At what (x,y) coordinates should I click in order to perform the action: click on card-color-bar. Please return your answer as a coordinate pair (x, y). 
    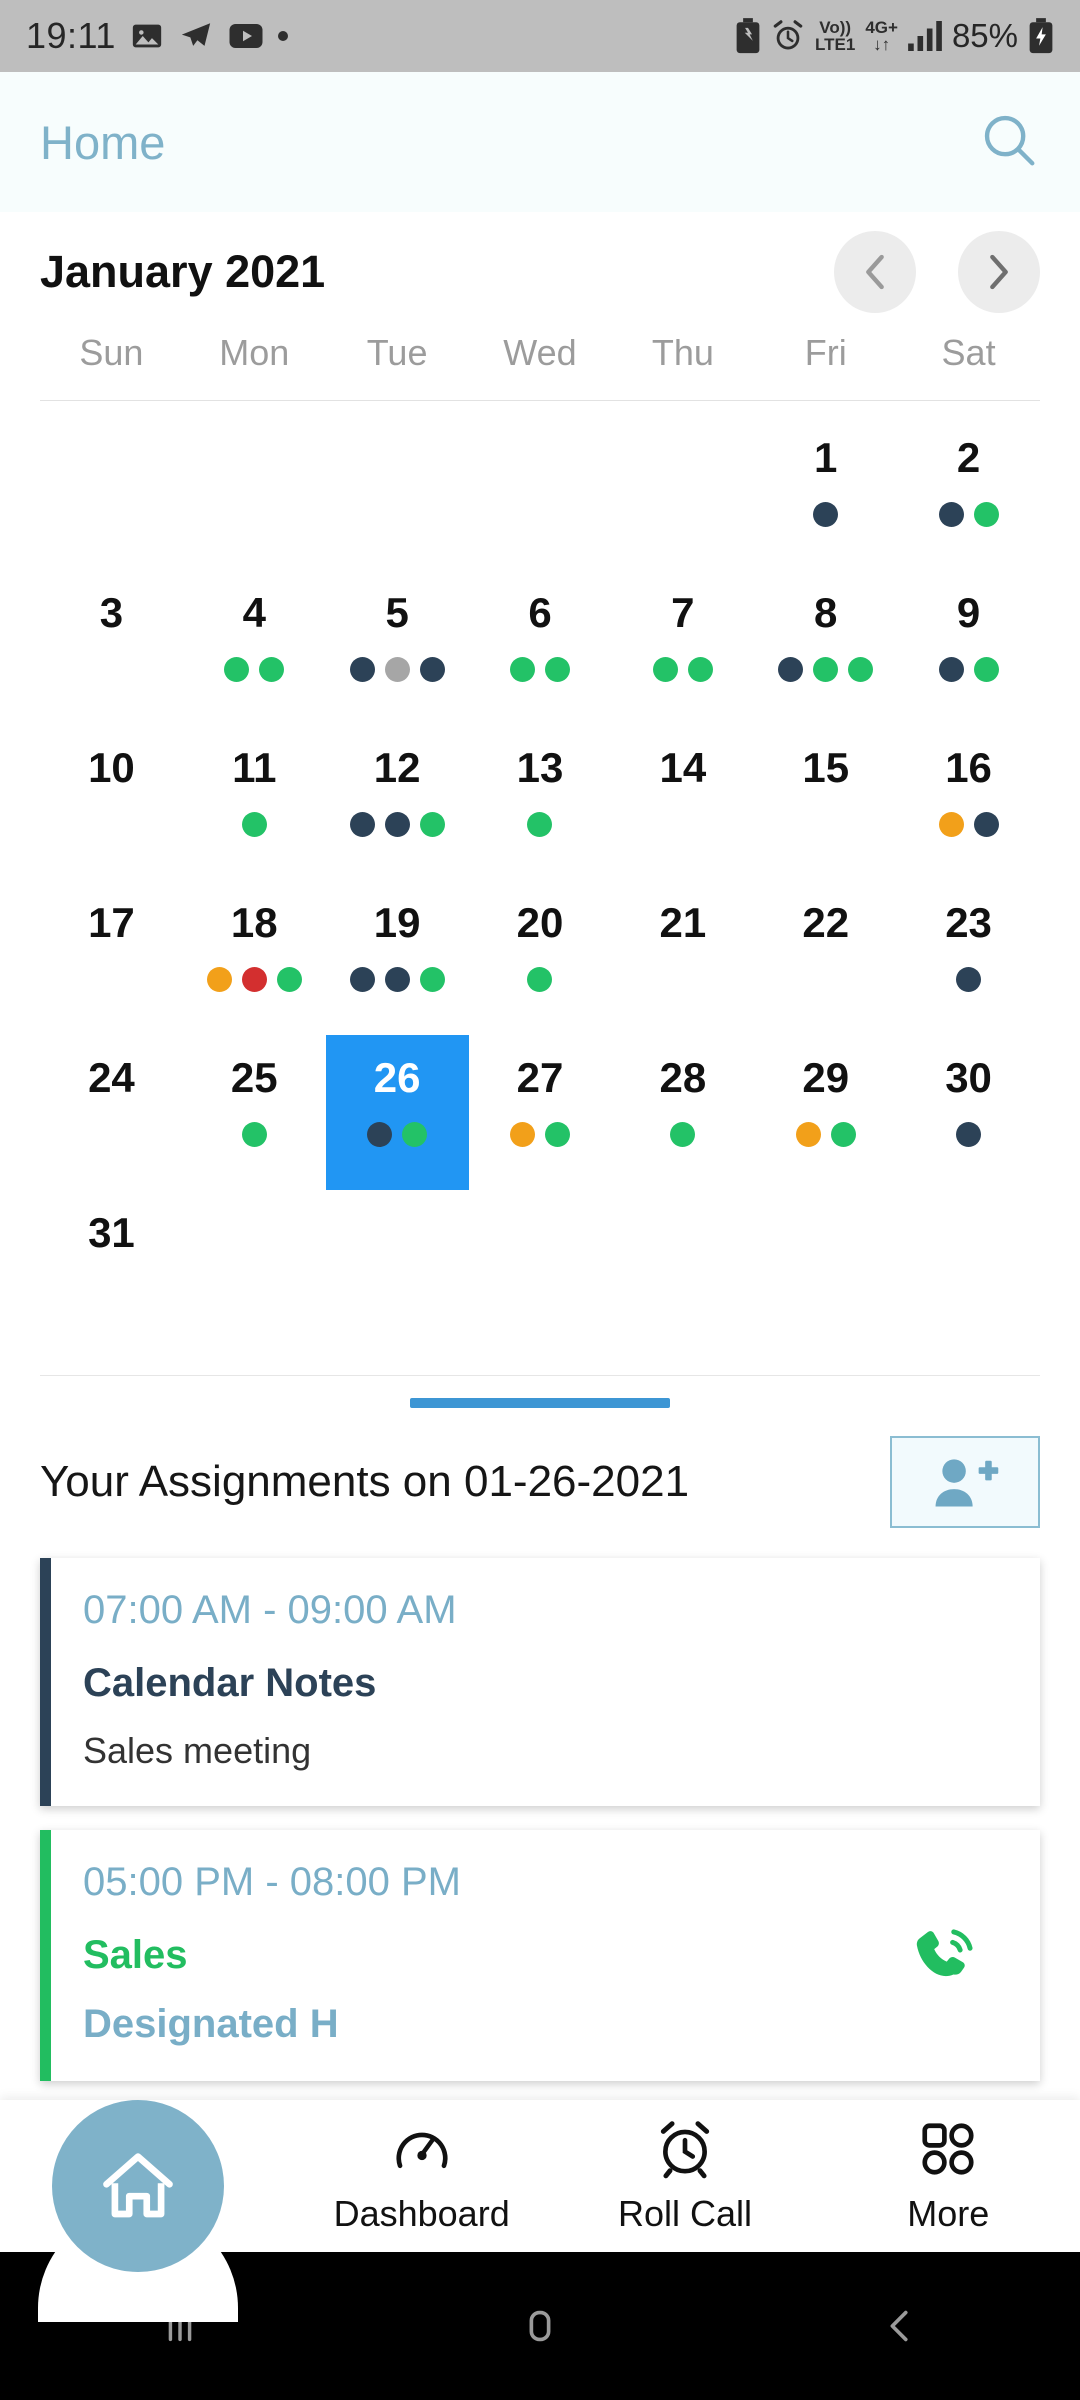
    Looking at the image, I should click on (45, 1682).